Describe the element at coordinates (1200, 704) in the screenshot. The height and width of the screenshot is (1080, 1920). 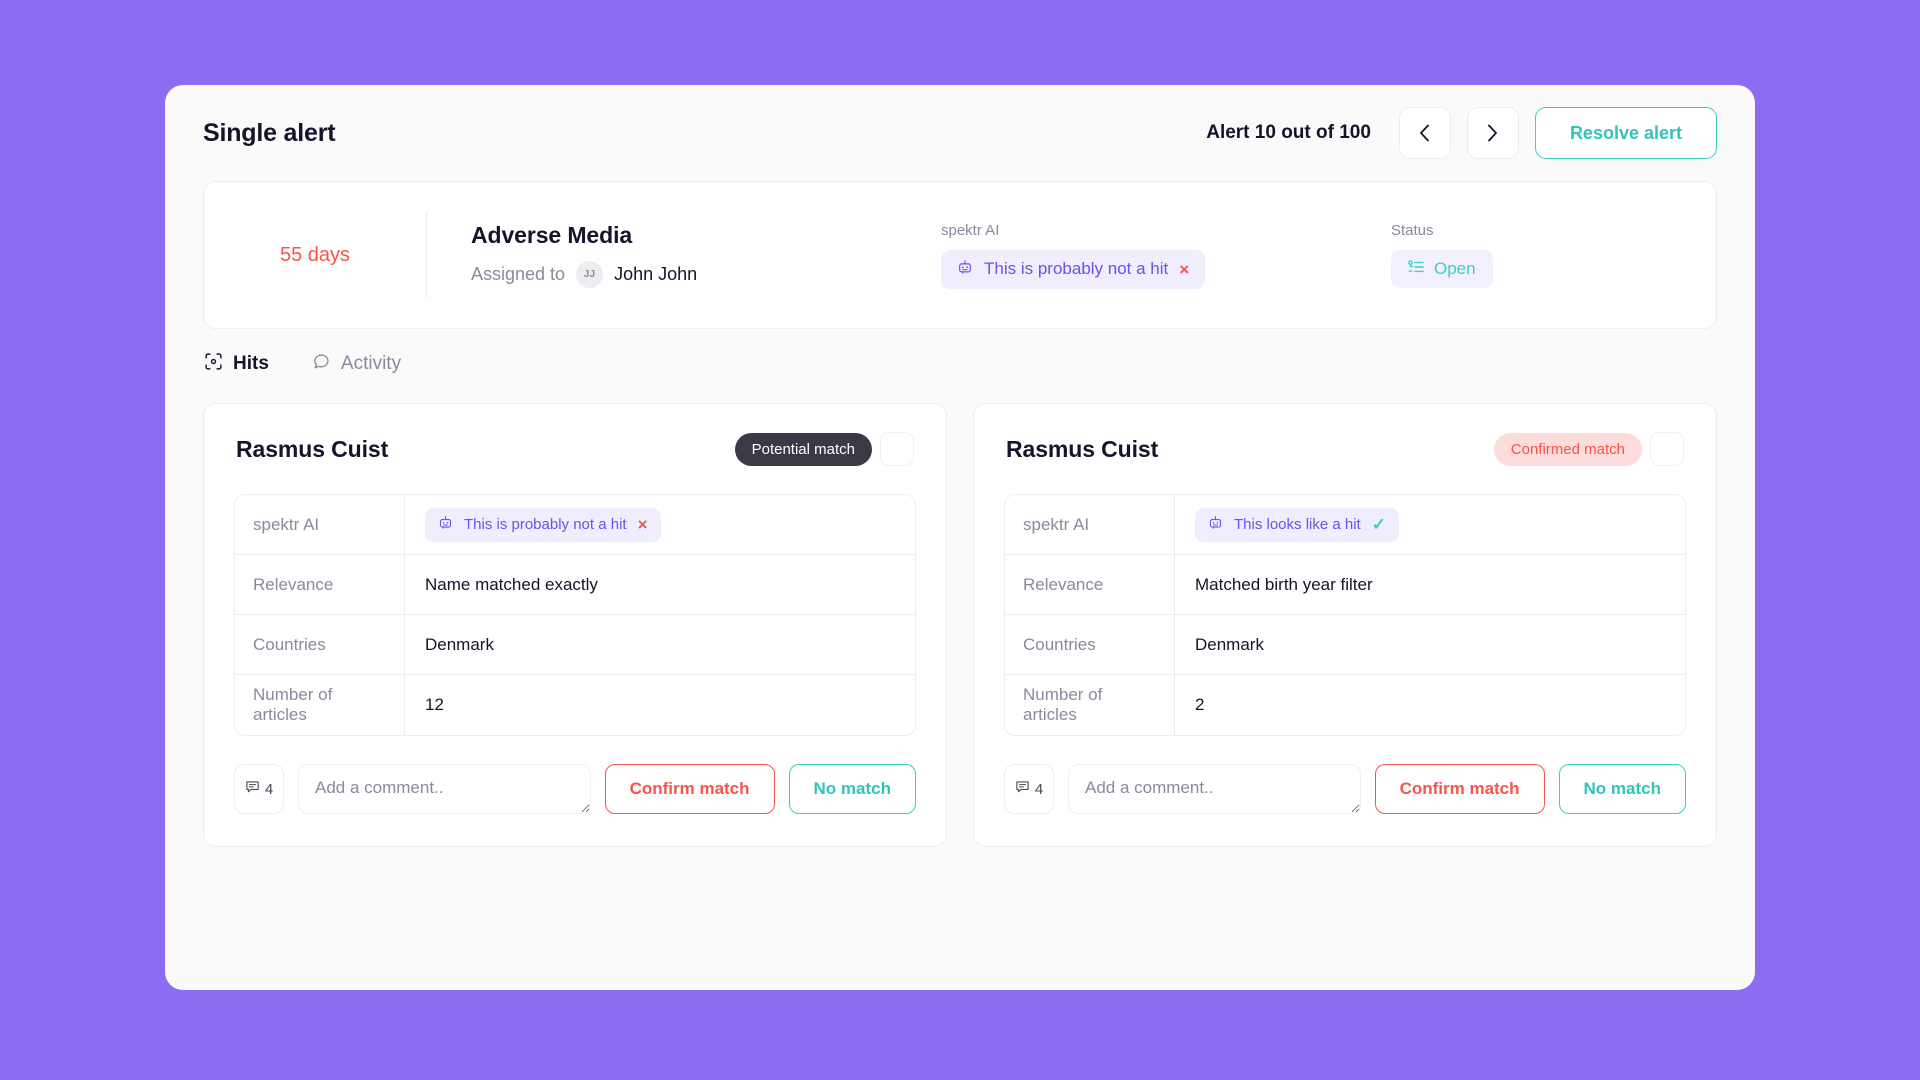
I see `table-row-value: 2` at that location.